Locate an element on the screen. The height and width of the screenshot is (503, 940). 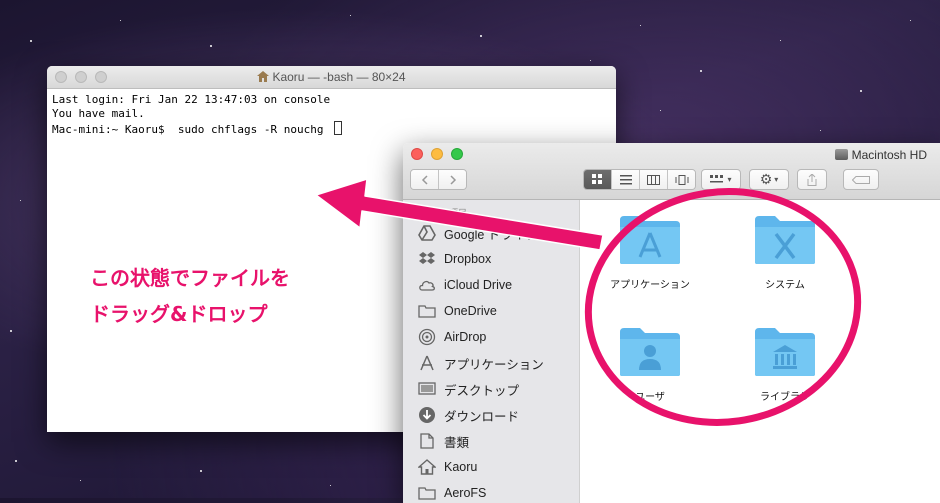
system-folder-icon is located at coordinates (785, 240).